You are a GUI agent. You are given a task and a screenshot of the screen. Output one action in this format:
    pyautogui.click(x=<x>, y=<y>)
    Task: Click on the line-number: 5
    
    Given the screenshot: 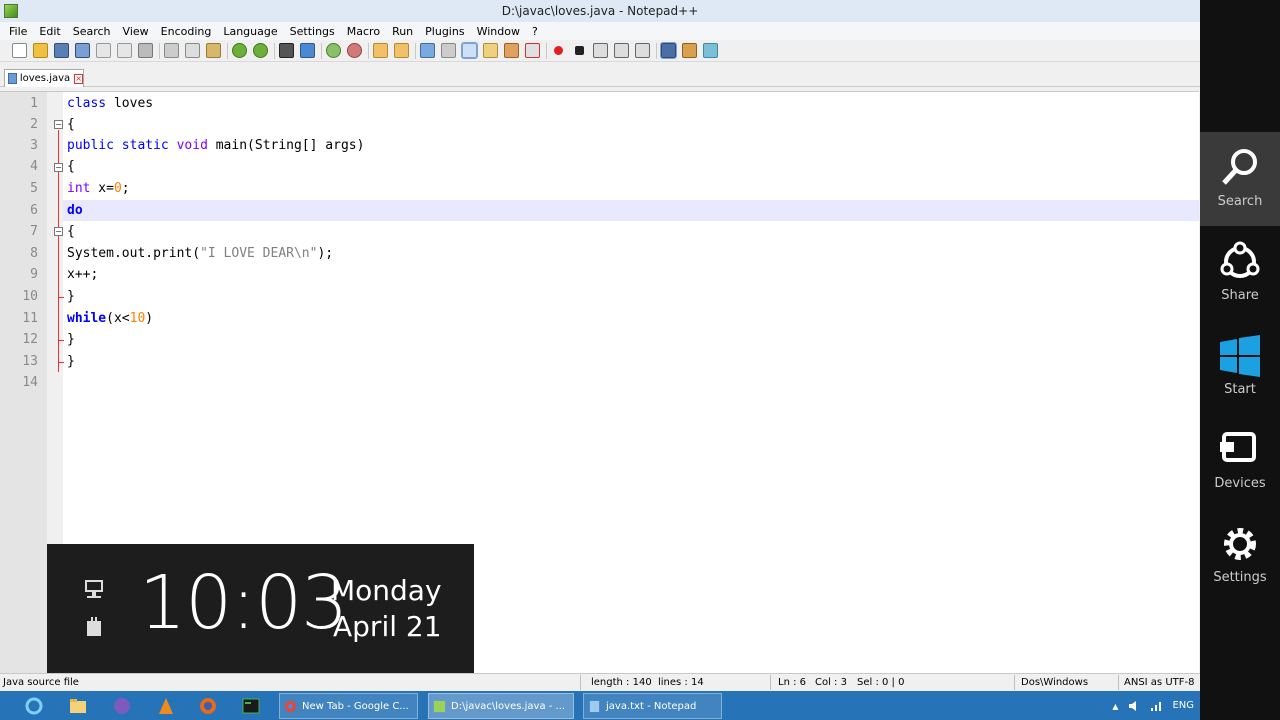 What is the action you would take?
    pyautogui.click(x=34, y=188)
    